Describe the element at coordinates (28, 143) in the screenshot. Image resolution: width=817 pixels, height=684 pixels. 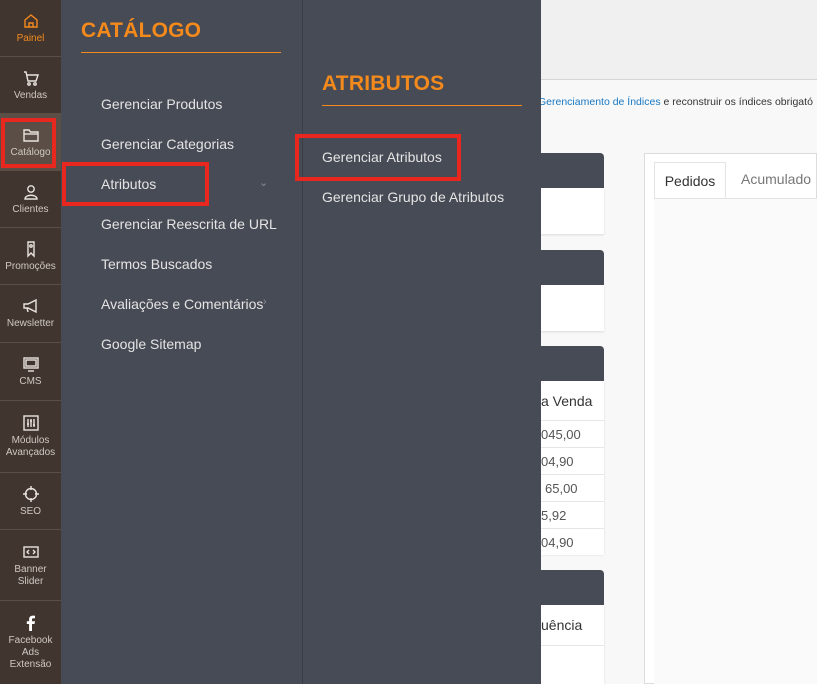
I see `highlight-catalogo` at that location.